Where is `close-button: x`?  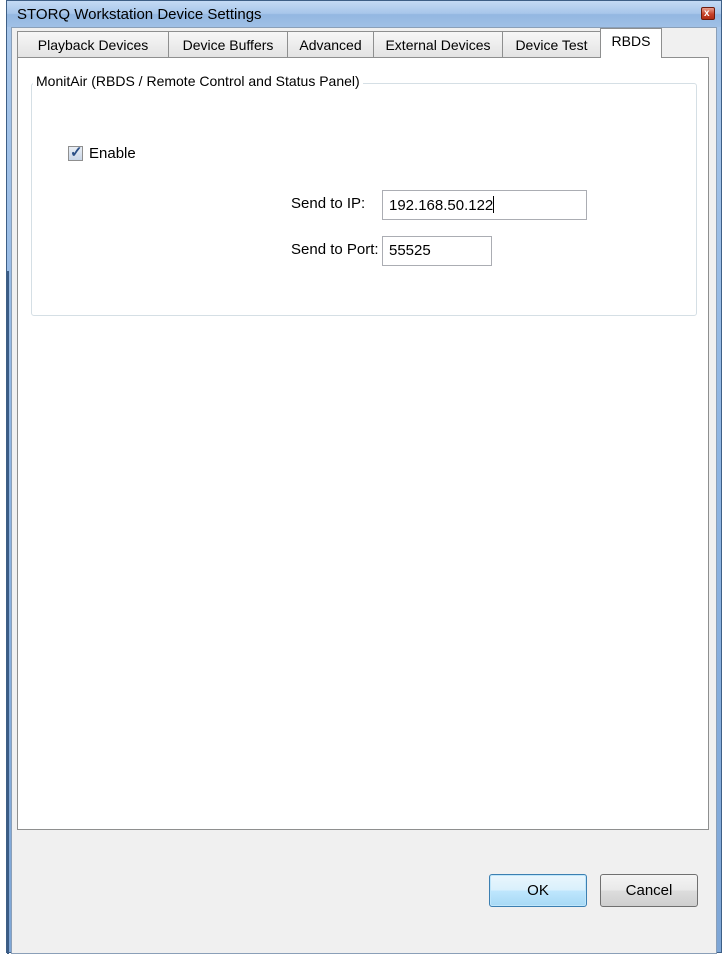 close-button: x is located at coordinates (708, 13).